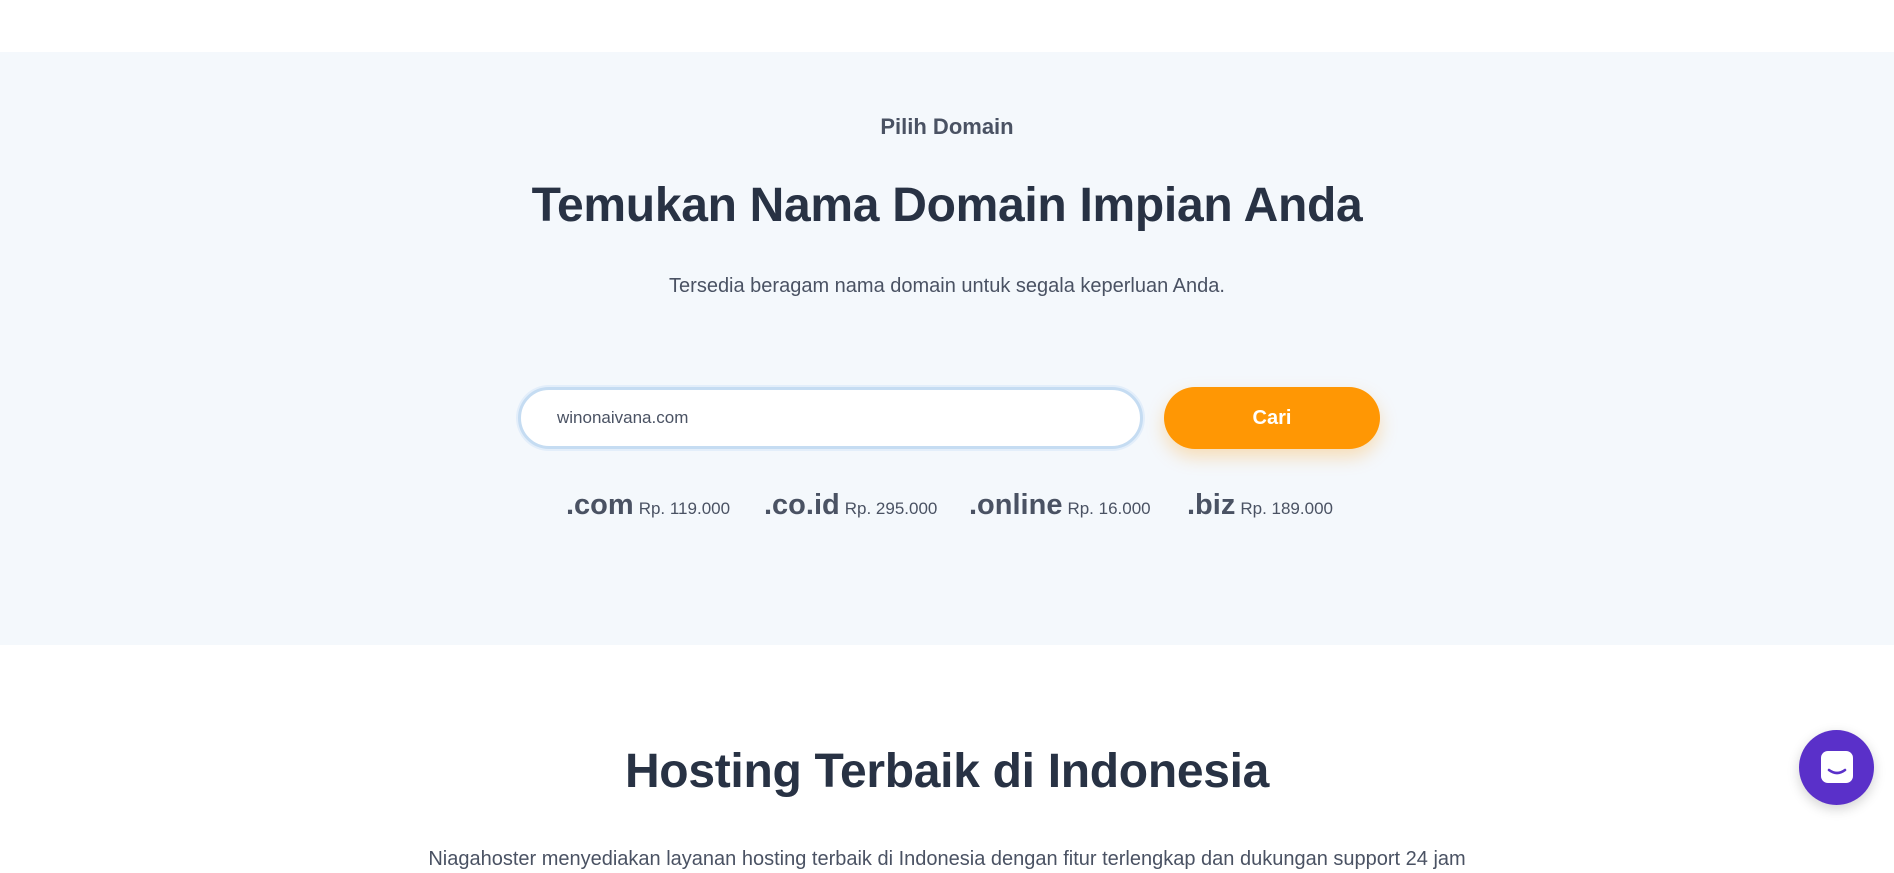 This screenshot has width=1894, height=873. I want to click on chat-bubble-icon, so click(1837, 767).